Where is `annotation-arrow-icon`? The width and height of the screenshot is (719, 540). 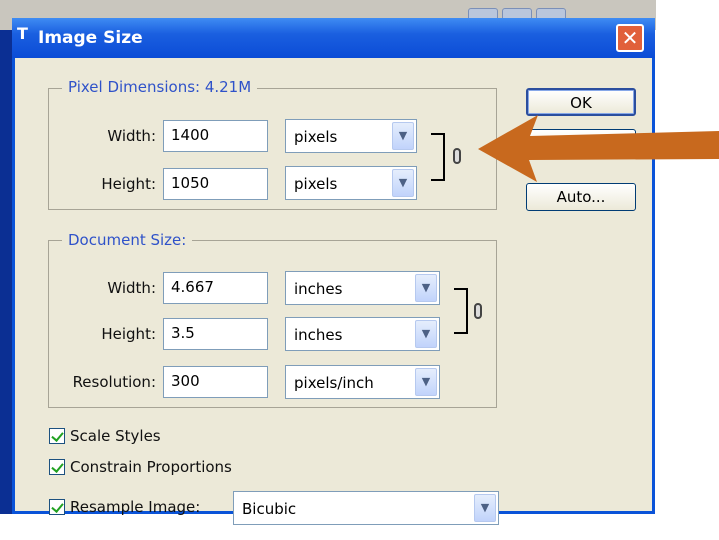 annotation-arrow-icon is located at coordinates (598, 148).